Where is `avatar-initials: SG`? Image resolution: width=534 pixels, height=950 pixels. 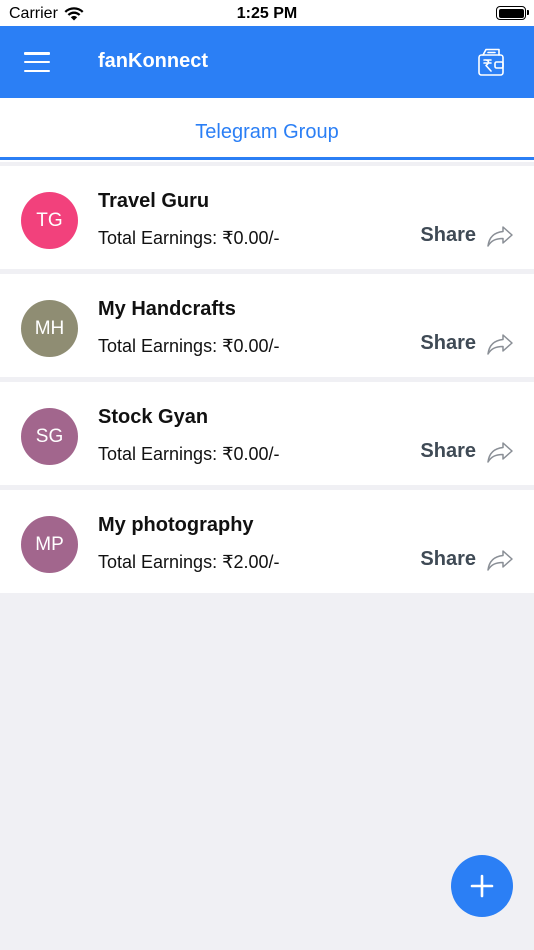 avatar-initials: SG is located at coordinates (49, 436).